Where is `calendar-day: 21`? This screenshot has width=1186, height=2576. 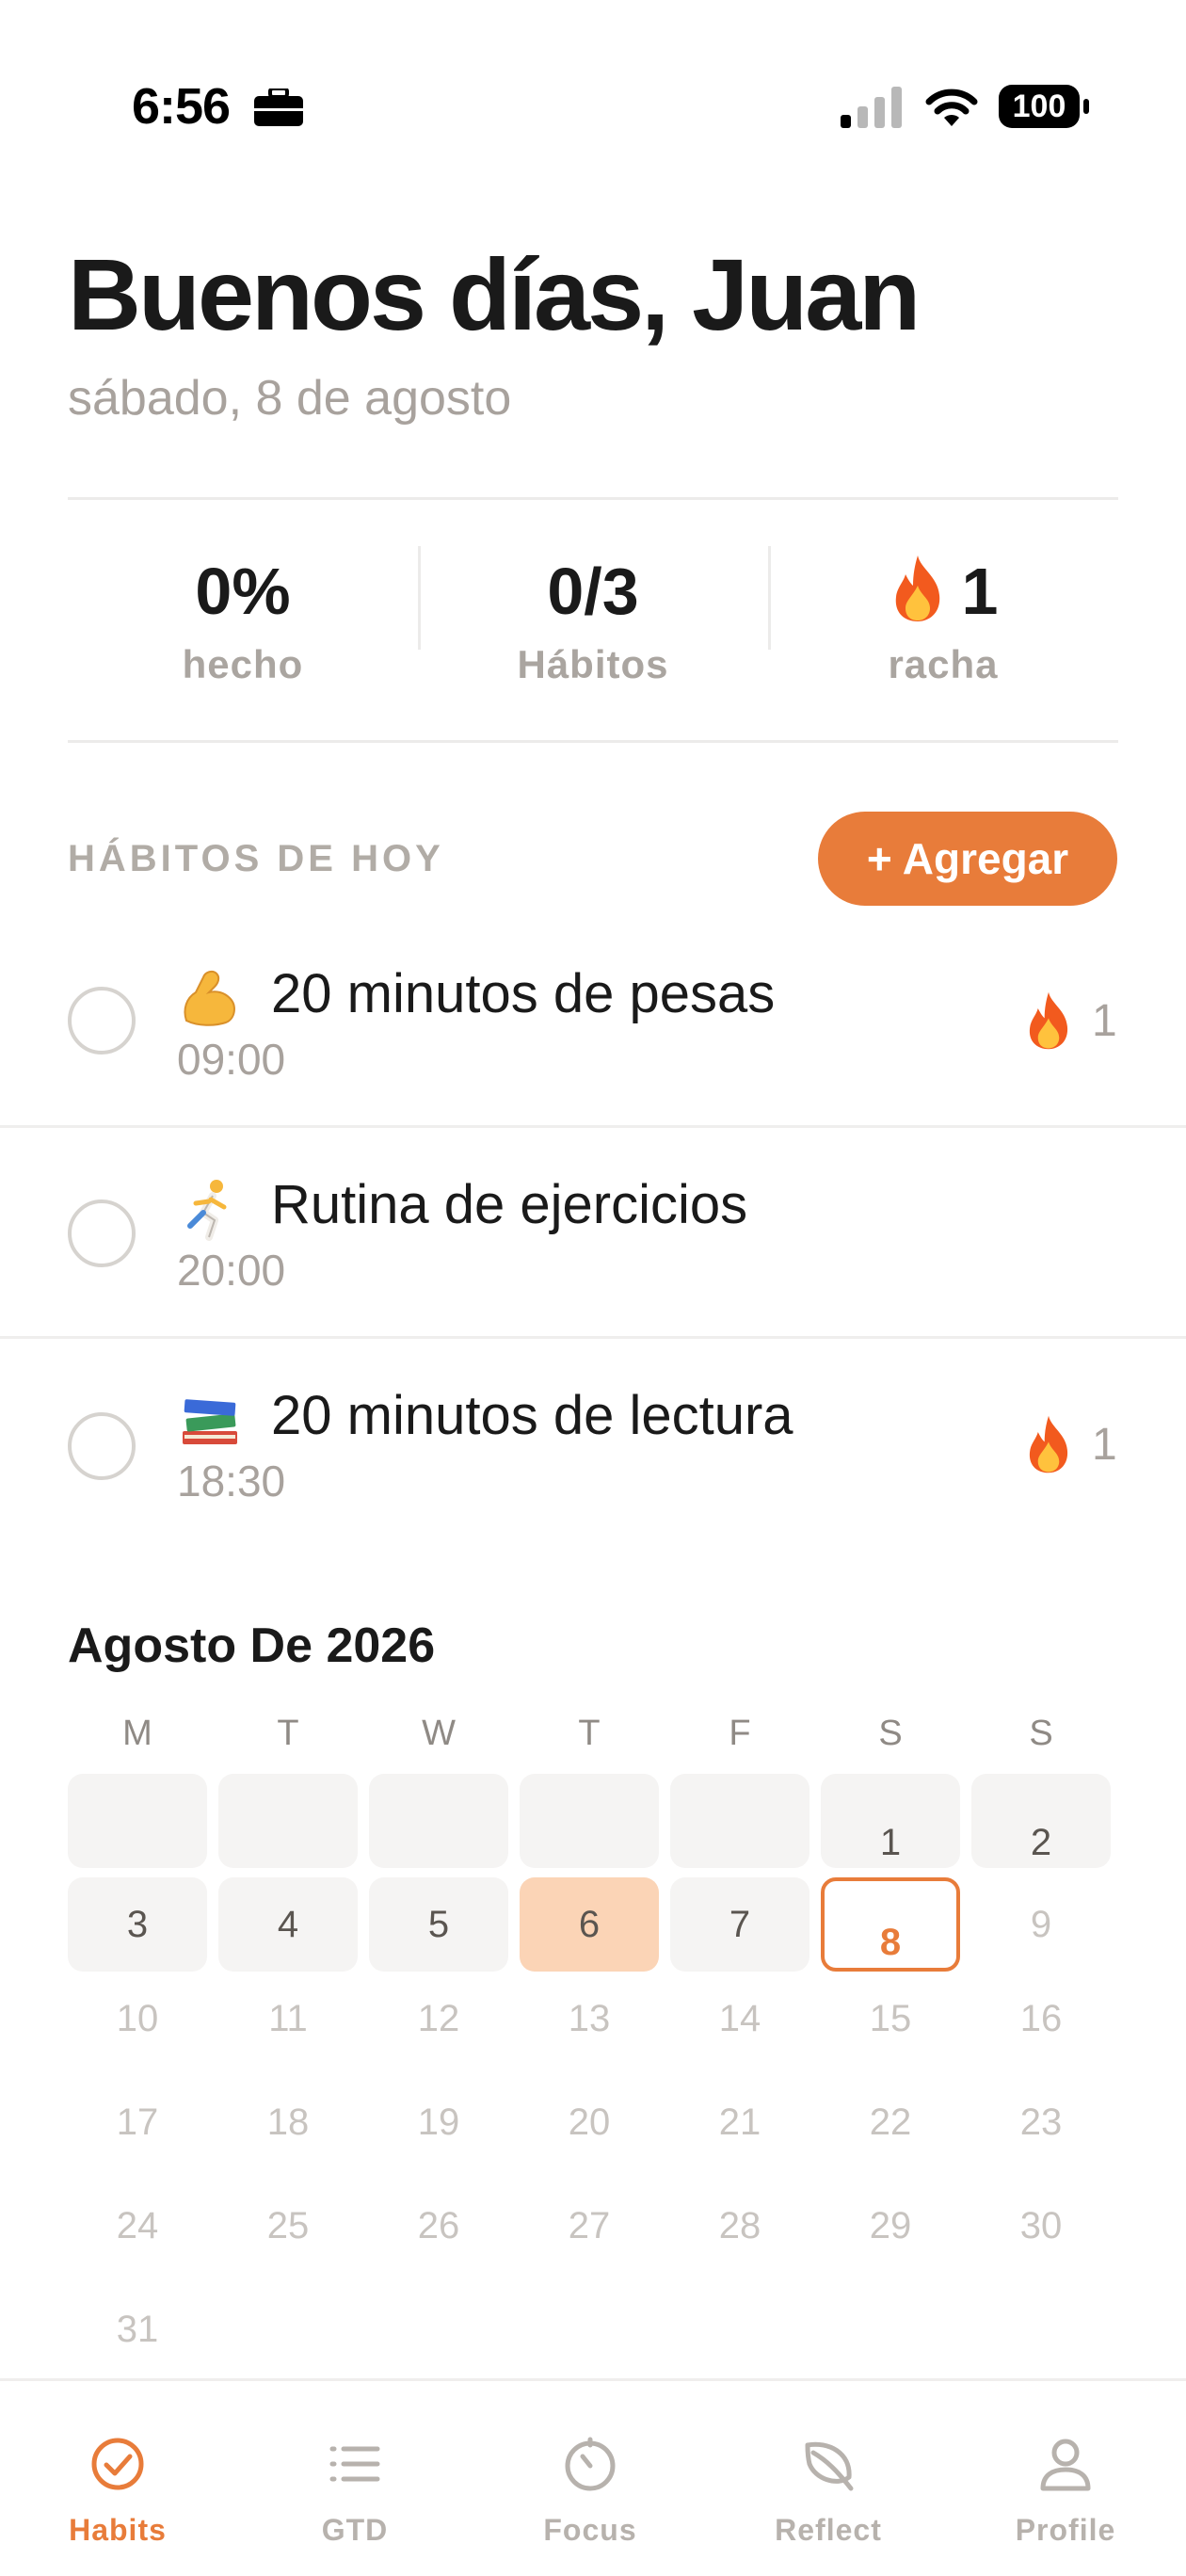 calendar-day: 21 is located at coordinates (739, 2122).